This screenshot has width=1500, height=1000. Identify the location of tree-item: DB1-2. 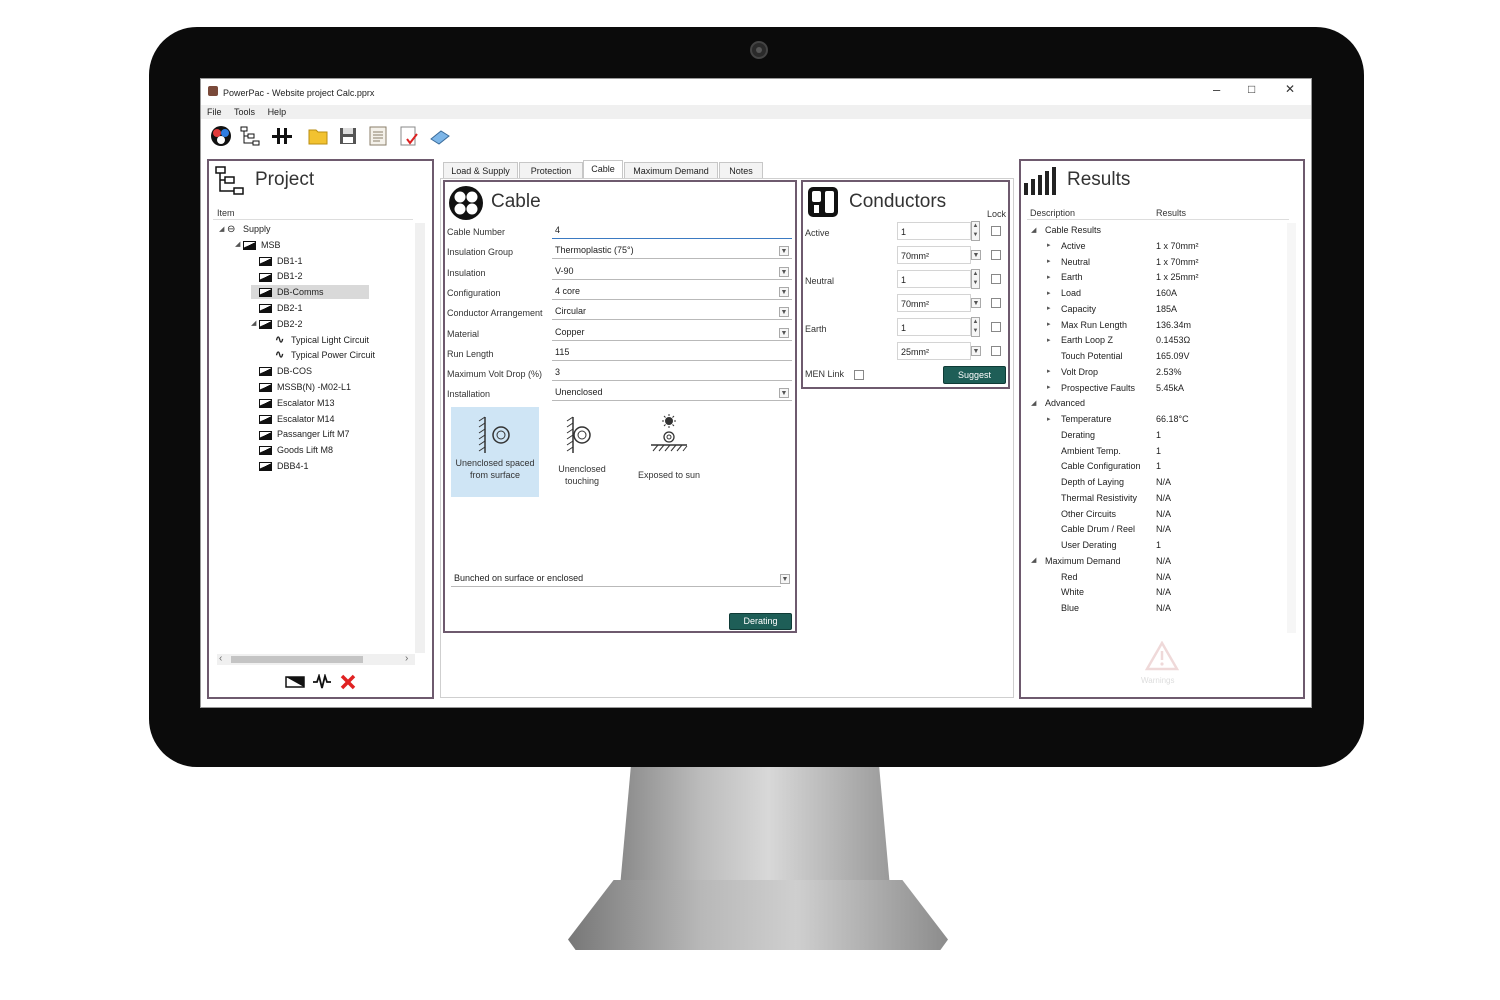
(277, 276).